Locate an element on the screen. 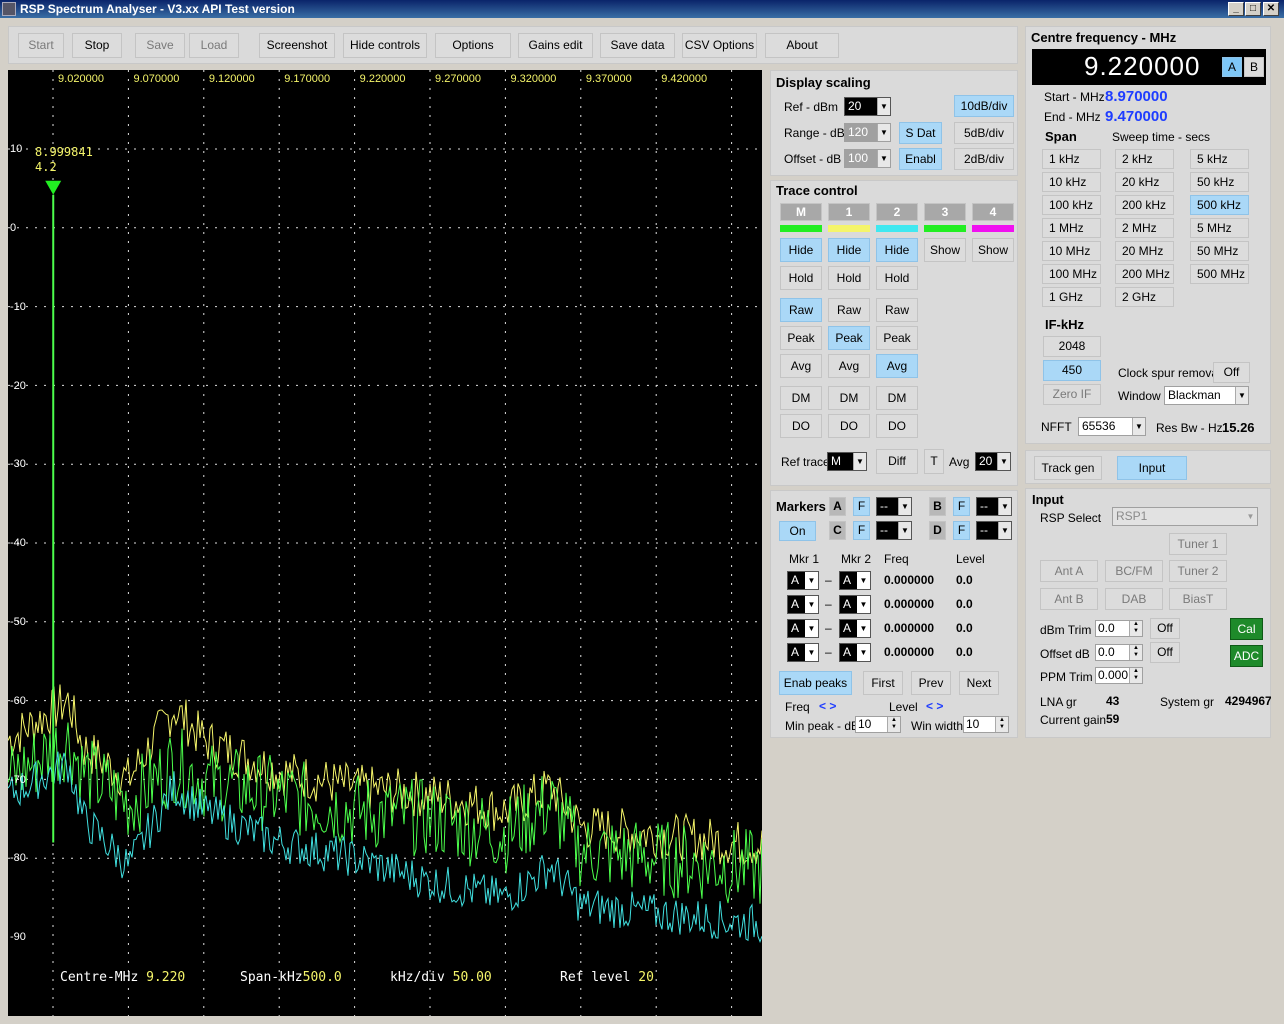  sdat-button: S Dat is located at coordinates (920, 133).